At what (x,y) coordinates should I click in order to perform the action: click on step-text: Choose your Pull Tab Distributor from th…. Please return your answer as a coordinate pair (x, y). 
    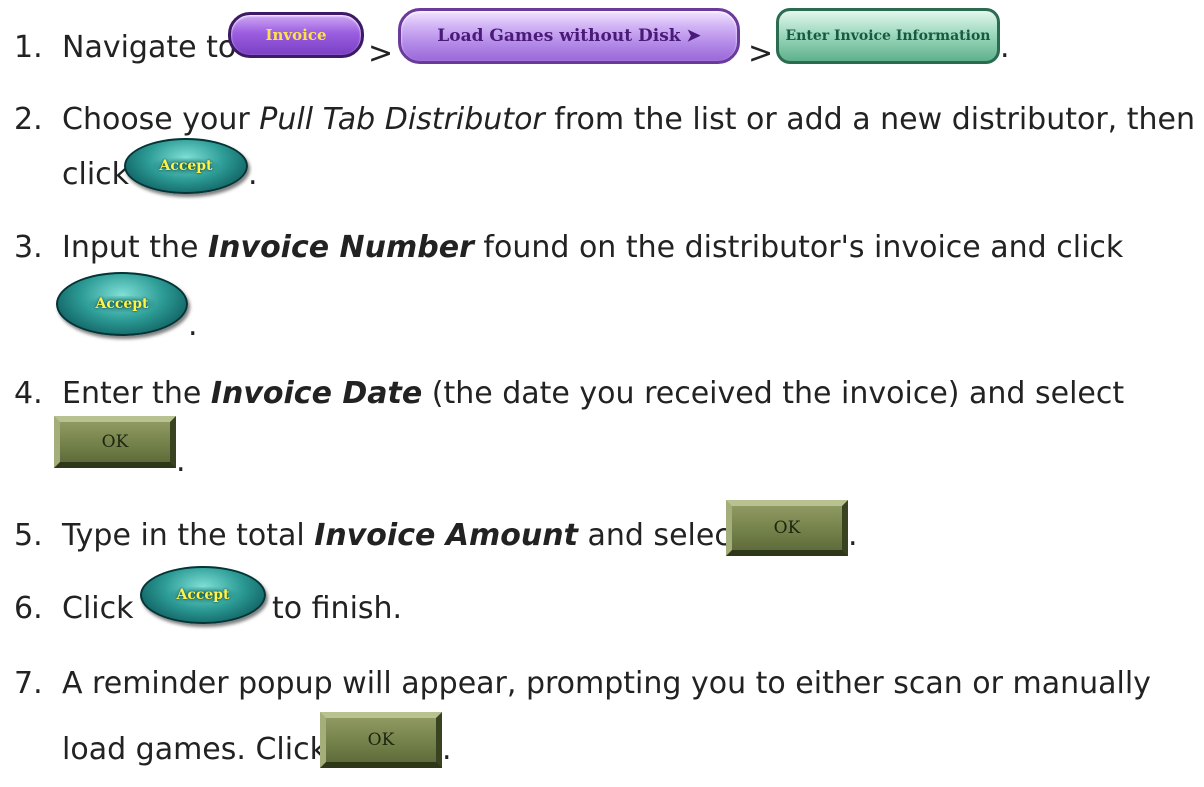
    Looking at the image, I should click on (628, 120).